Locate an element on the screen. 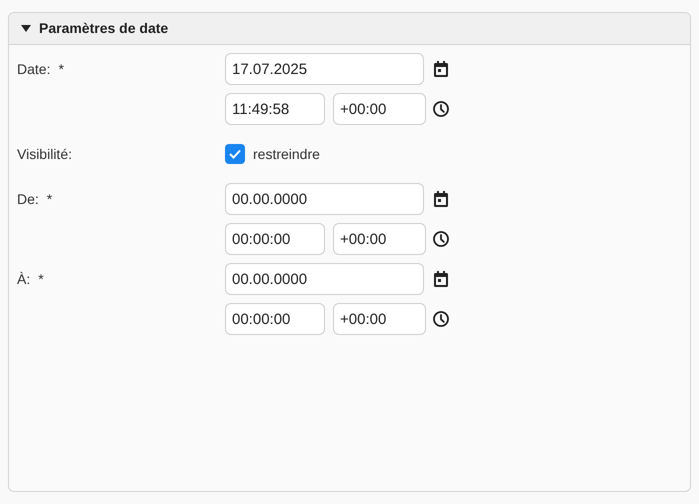  checkbox-label: restreindre is located at coordinates (286, 154).